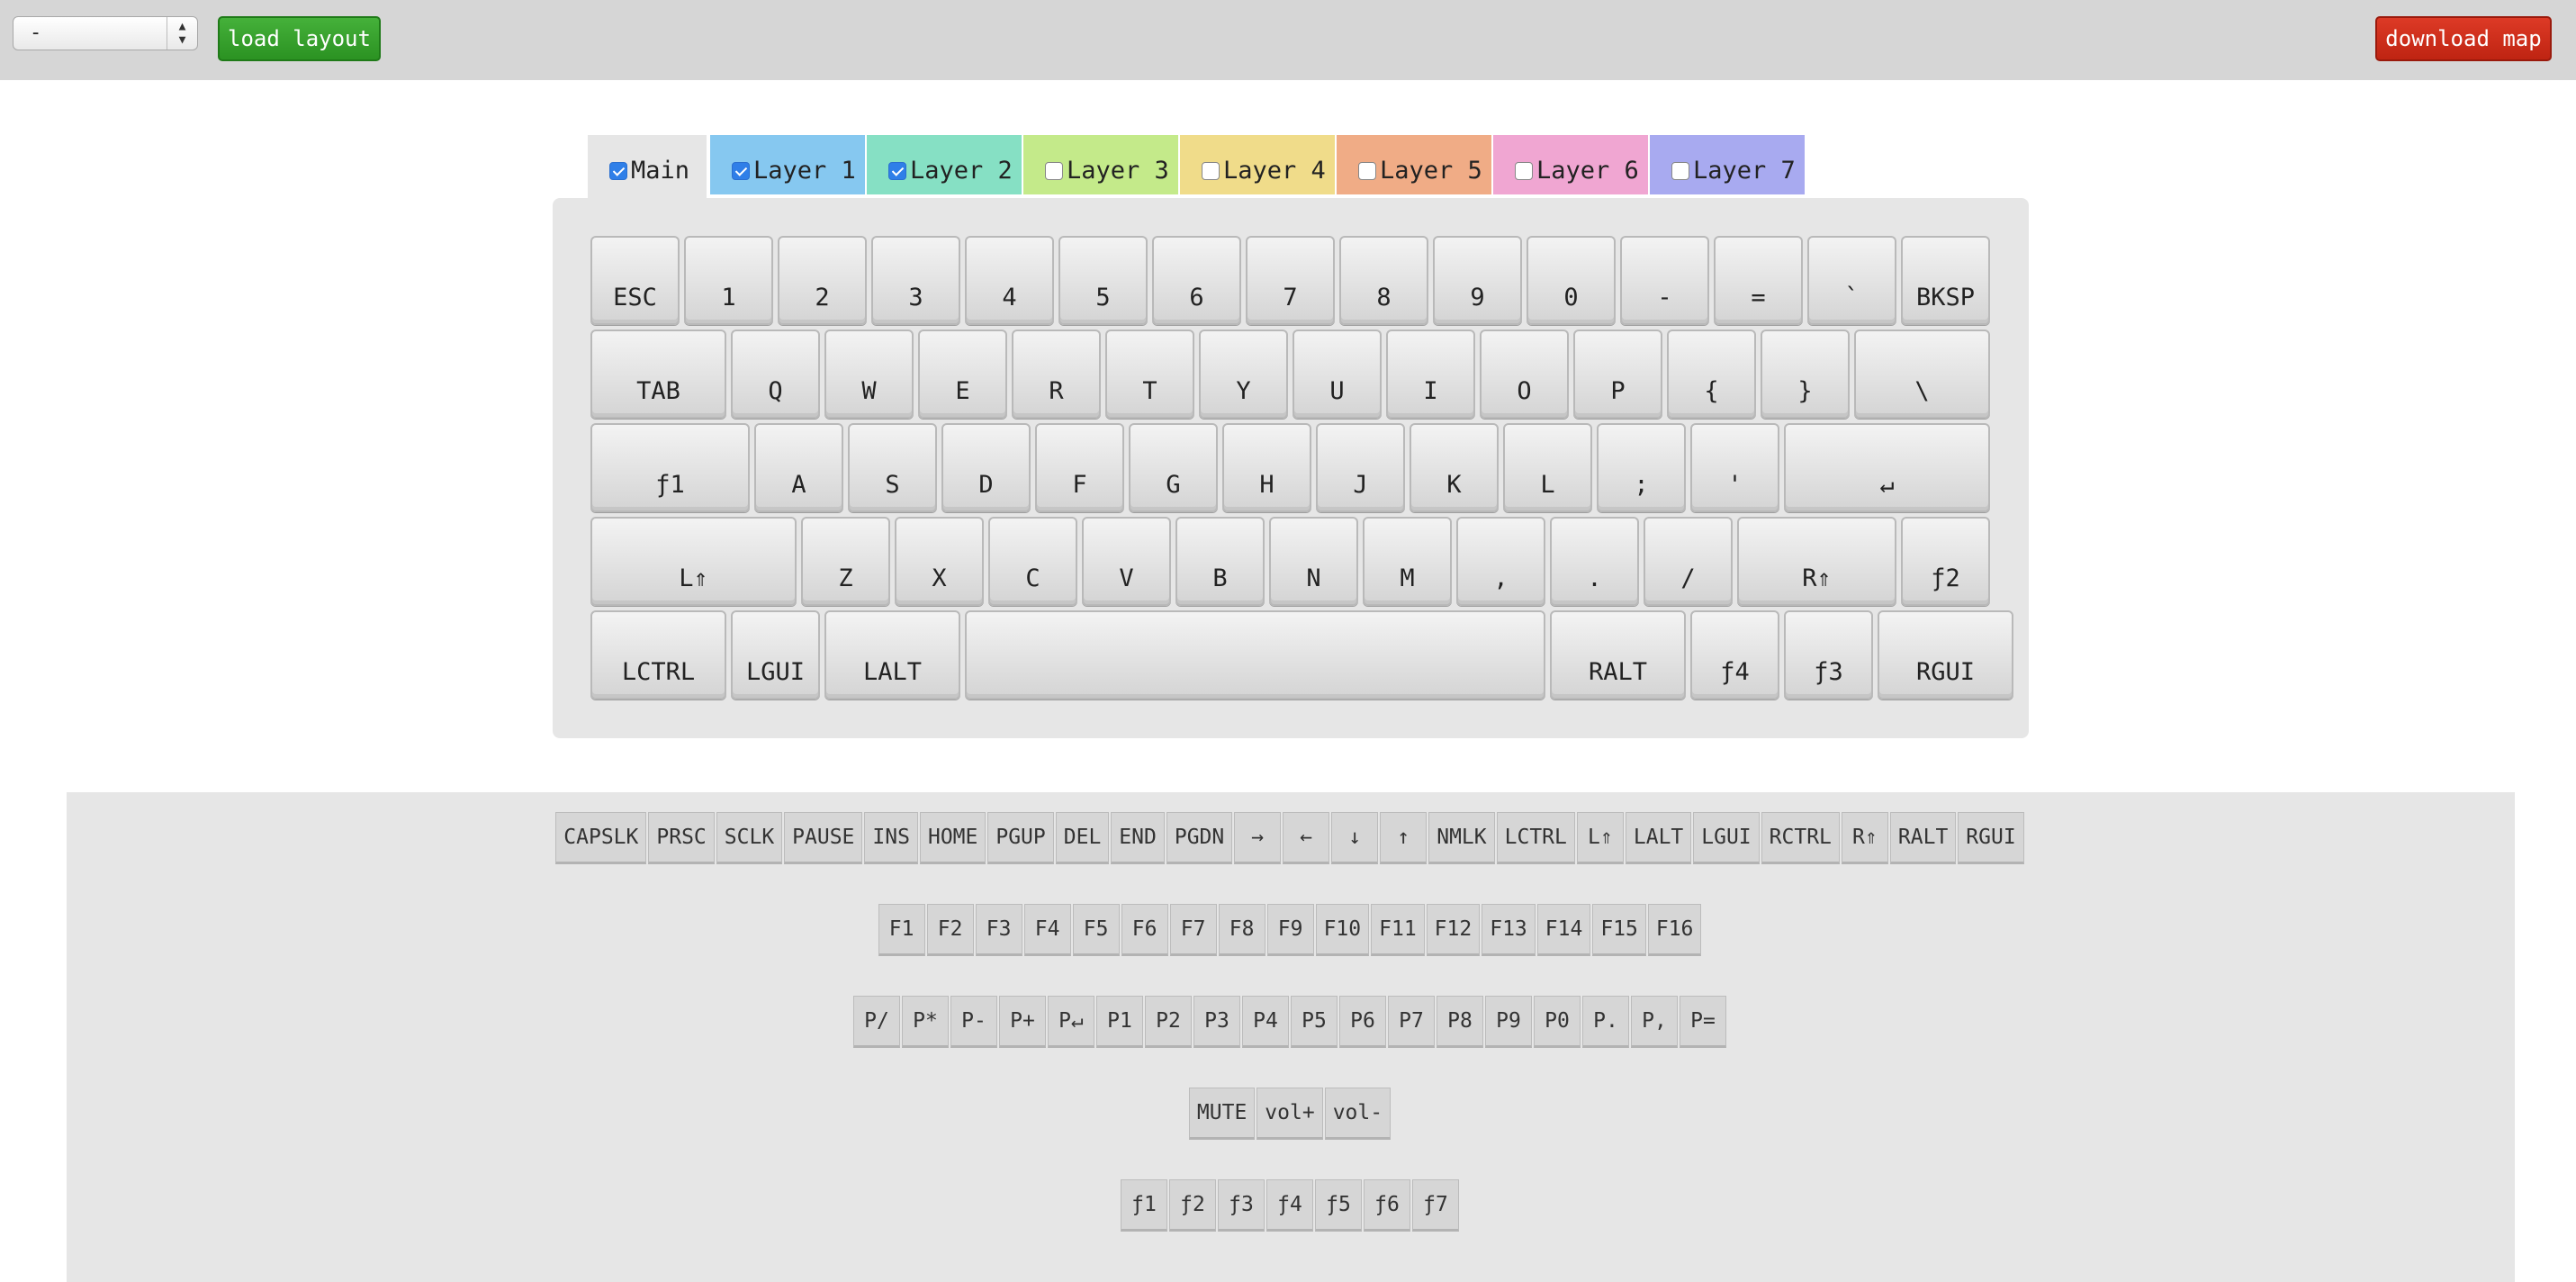 The image size is (2576, 1282). What do you see at coordinates (1864, 838) in the screenshot?
I see `palette-key: R⇑` at bounding box center [1864, 838].